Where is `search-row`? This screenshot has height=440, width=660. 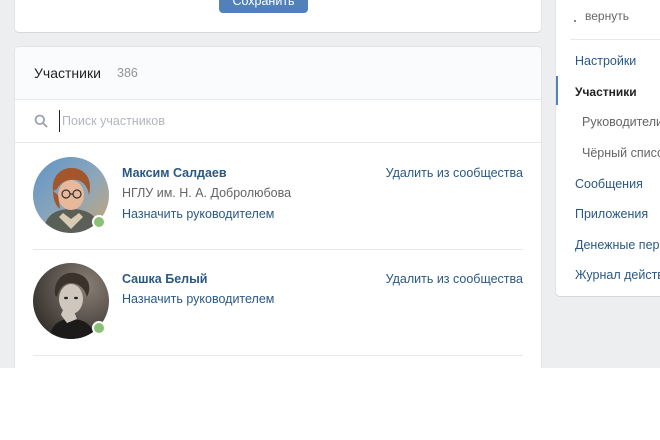
search-row is located at coordinates (278, 121).